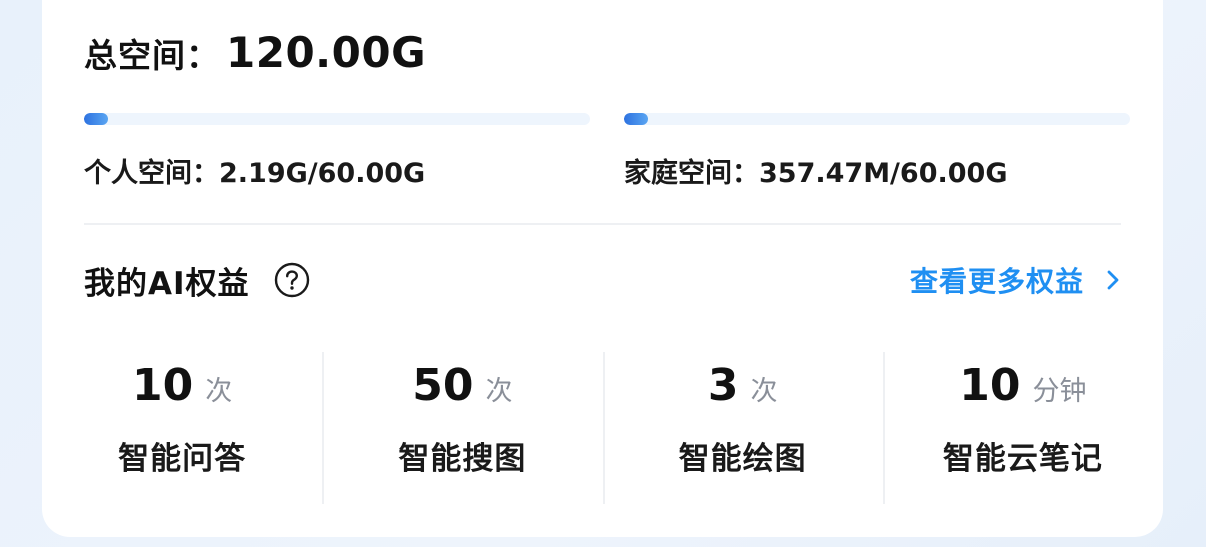 The height and width of the screenshot is (547, 1206). I want to click on stat-value: 50, so click(443, 385).